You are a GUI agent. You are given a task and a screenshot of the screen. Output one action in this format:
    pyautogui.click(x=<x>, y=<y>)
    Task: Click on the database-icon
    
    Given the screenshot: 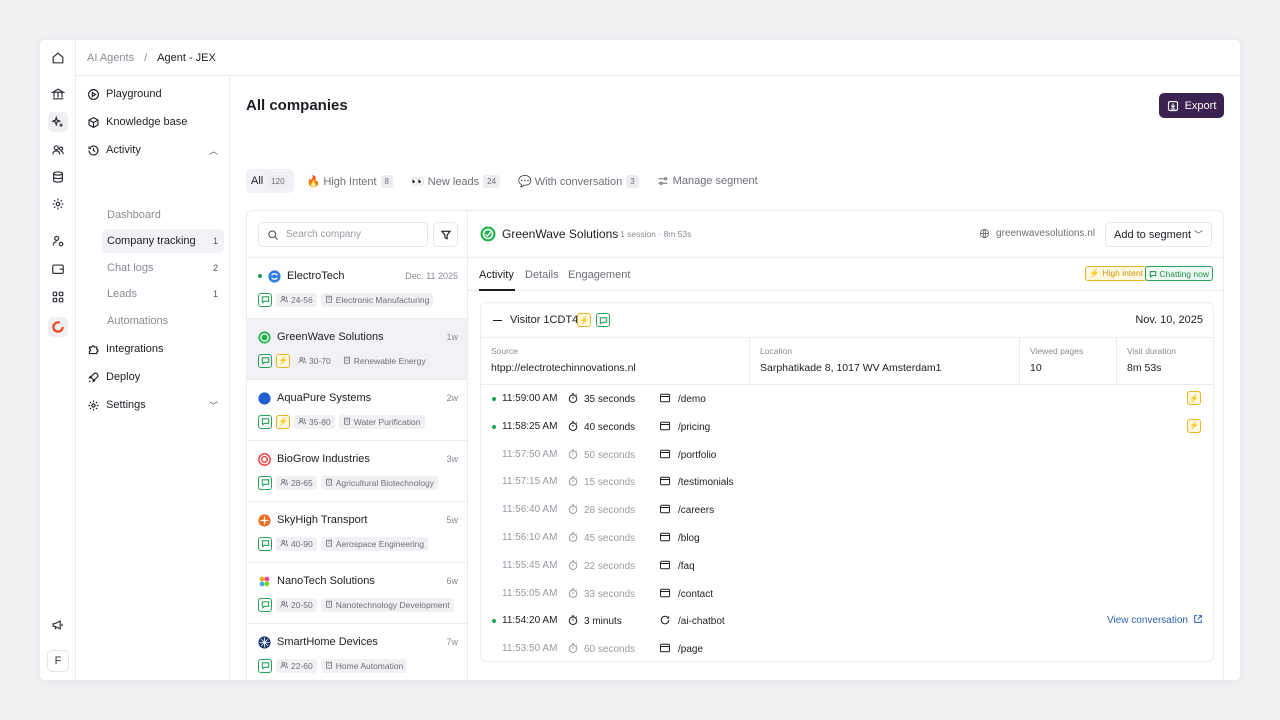 What is the action you would take?
    pyautogui.click(x=58, y=177)
    